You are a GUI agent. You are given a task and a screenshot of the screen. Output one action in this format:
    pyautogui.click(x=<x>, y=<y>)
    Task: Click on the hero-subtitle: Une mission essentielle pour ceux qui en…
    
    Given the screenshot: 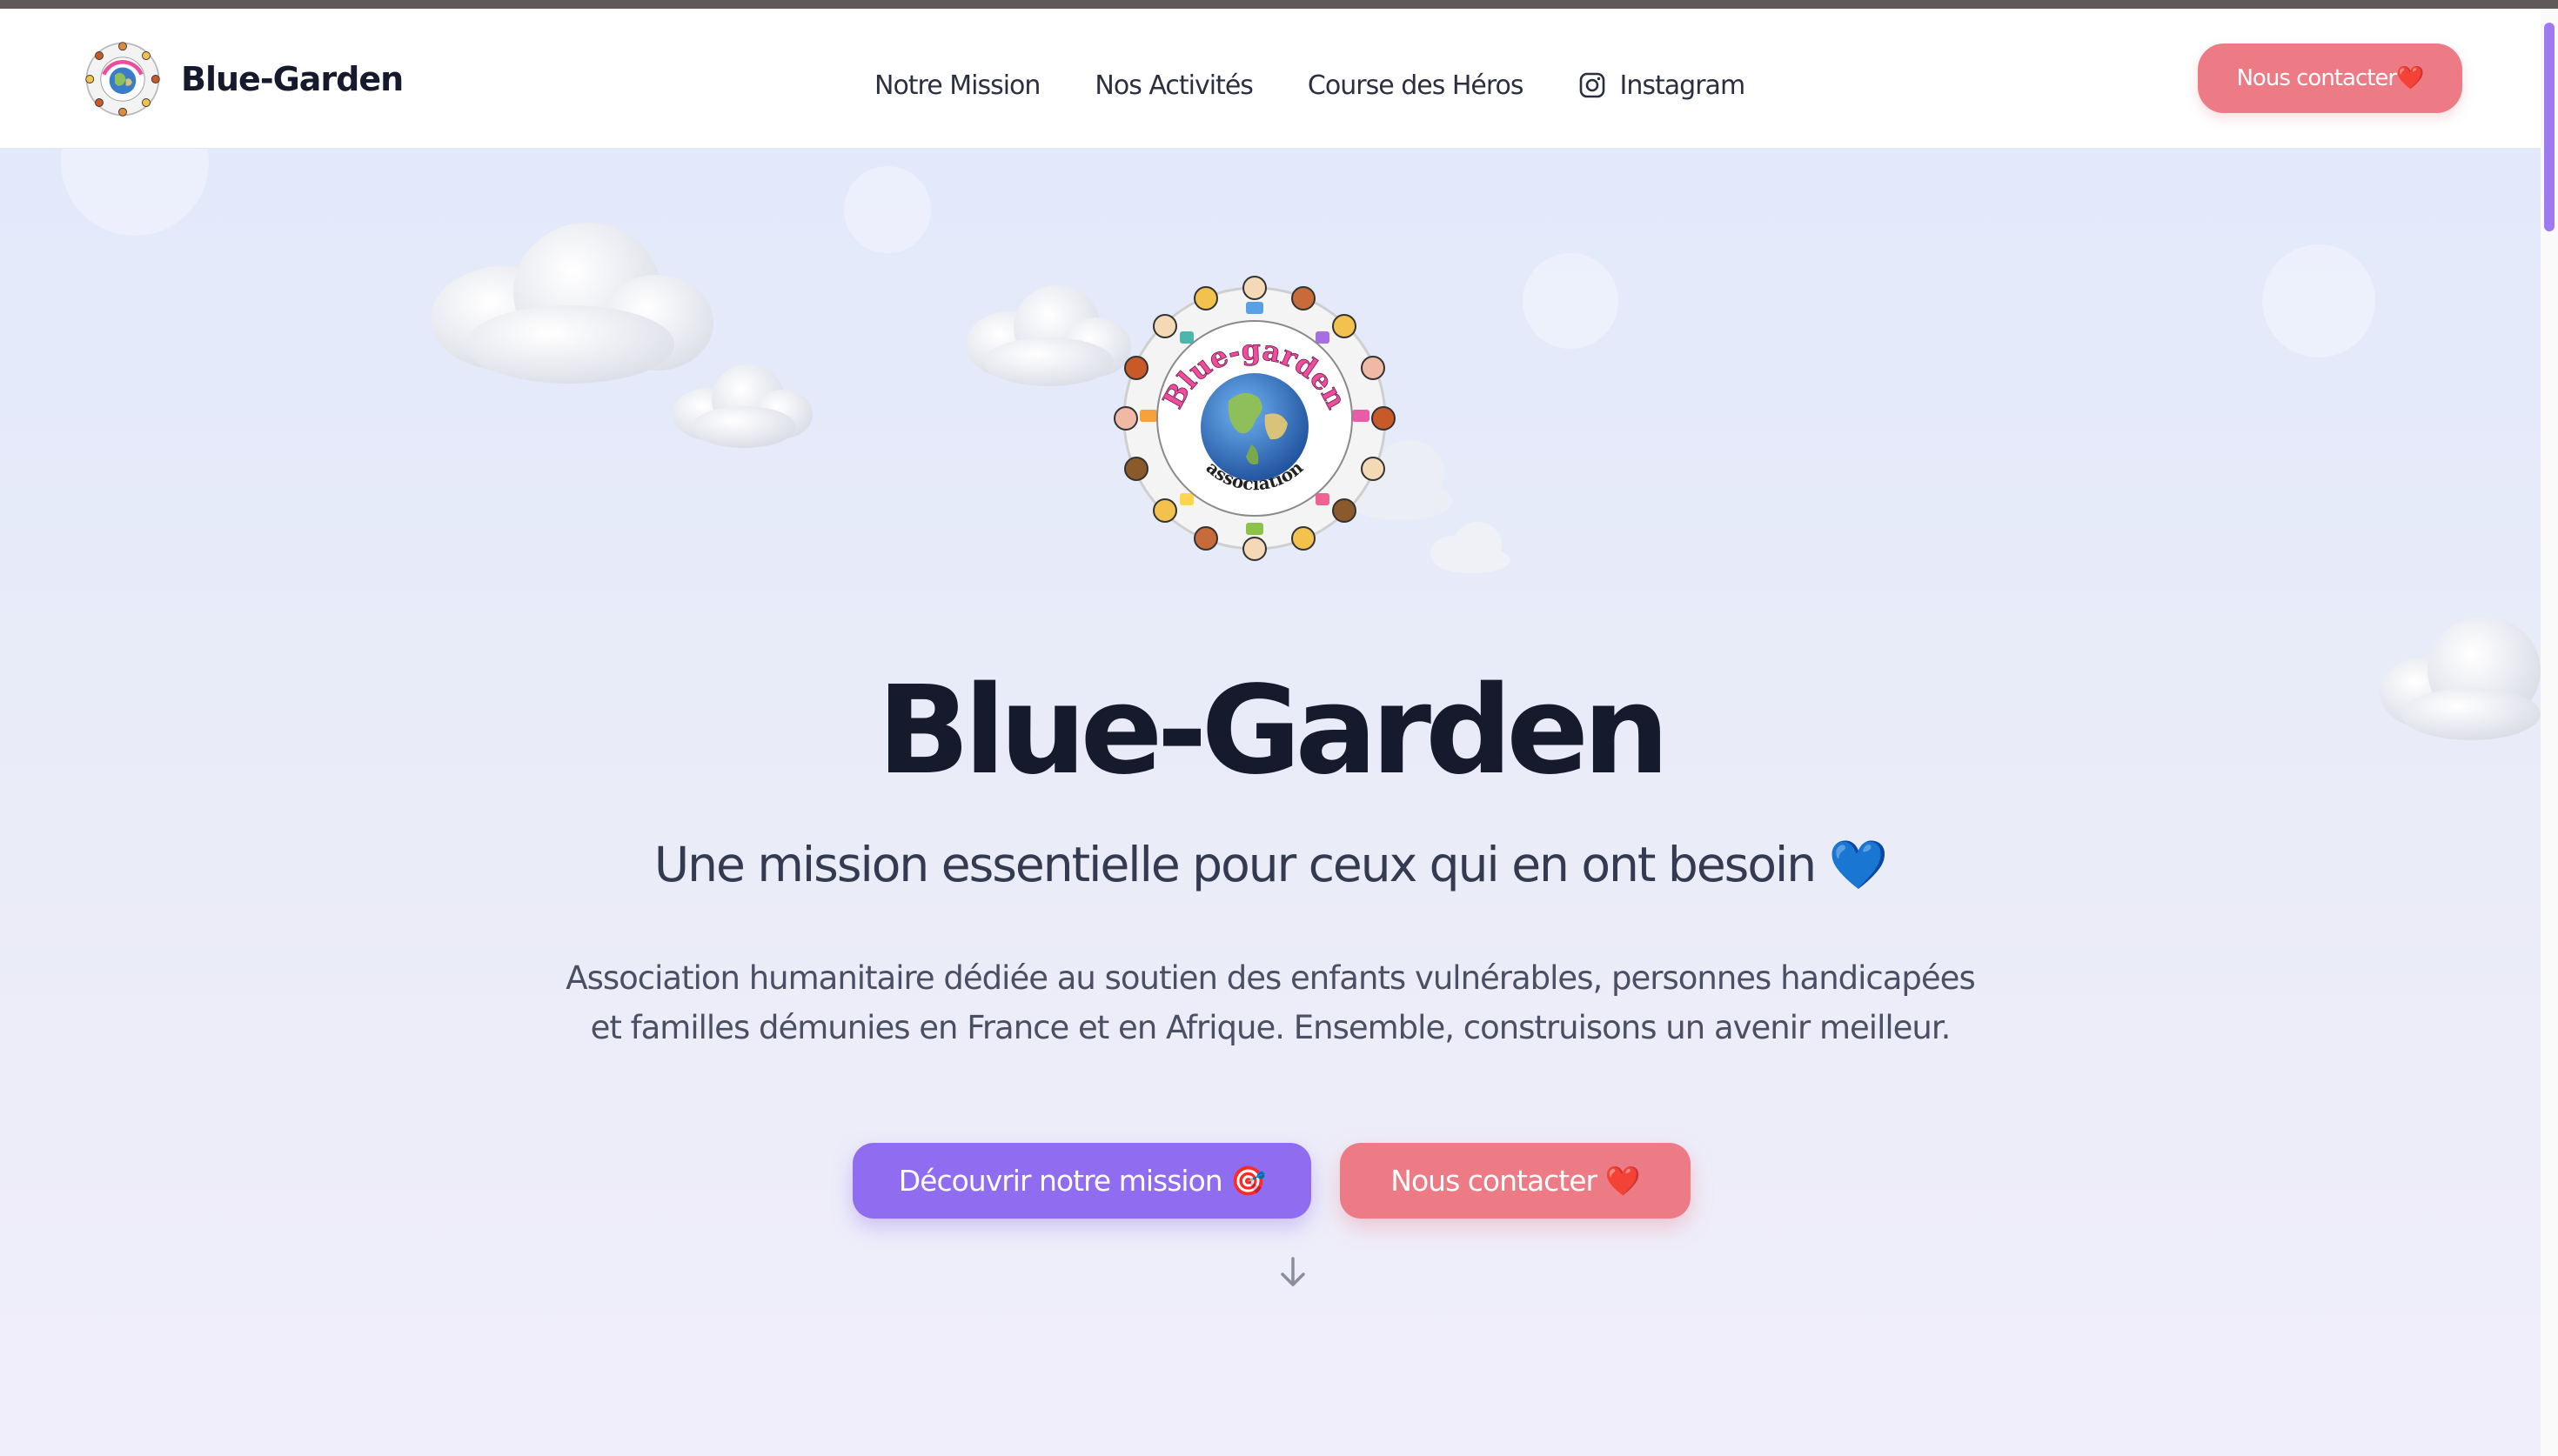 What is the action you would take?
    pyautogui.click(x=1270, y=864)
    